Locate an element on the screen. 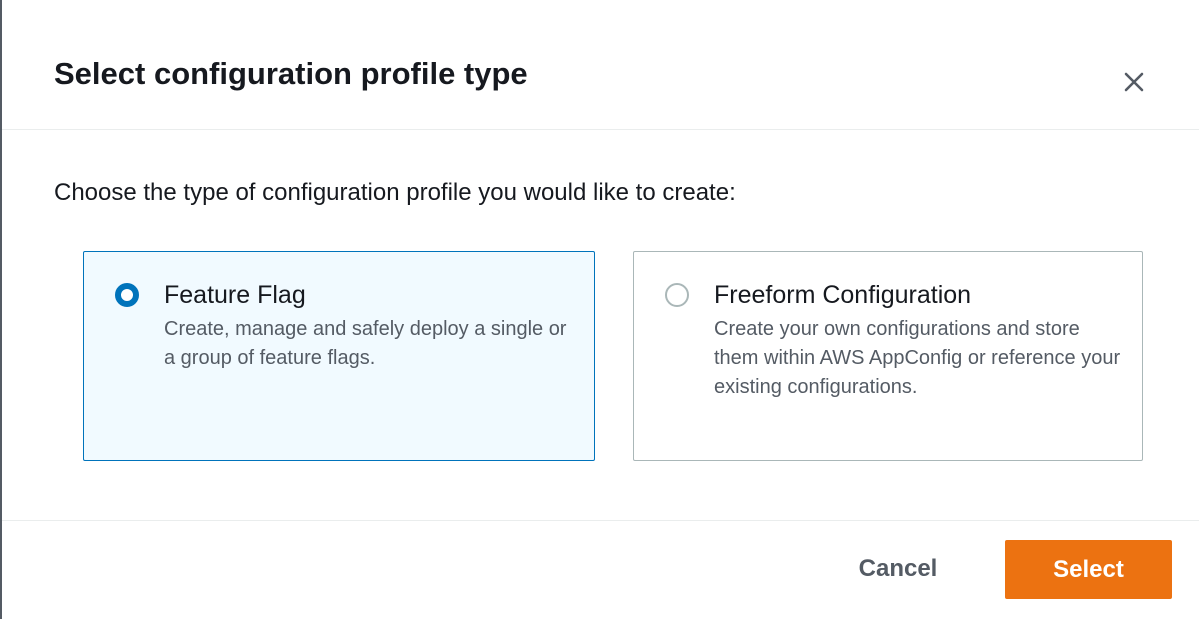 The height and width of the screenshot is (619, 1199). radio-feature-flag is located at coordinates (127, 295).